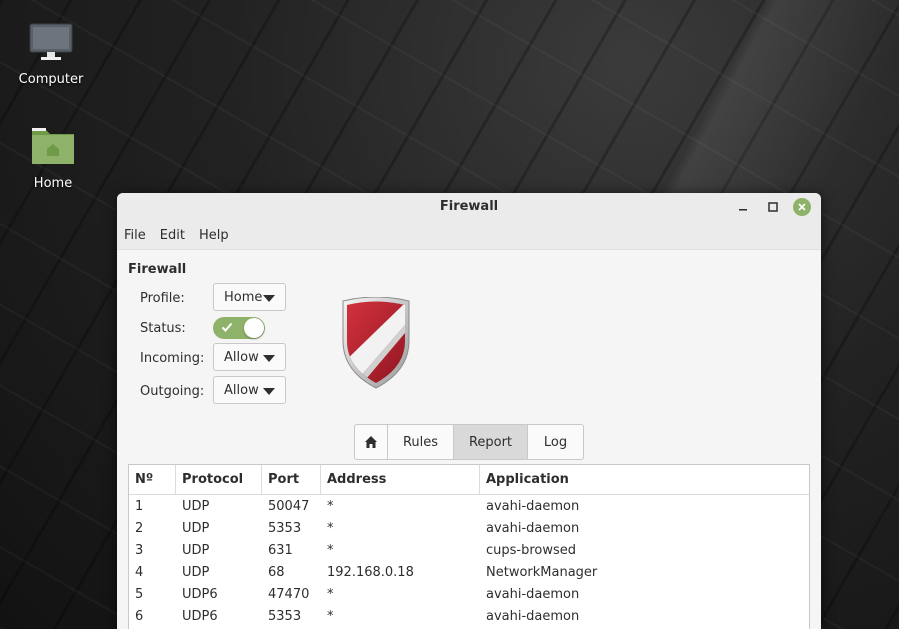 The width and height of the screenshot is (899, 629). I want to click on outgoing-label: Outgoing:, so click(172, 391).